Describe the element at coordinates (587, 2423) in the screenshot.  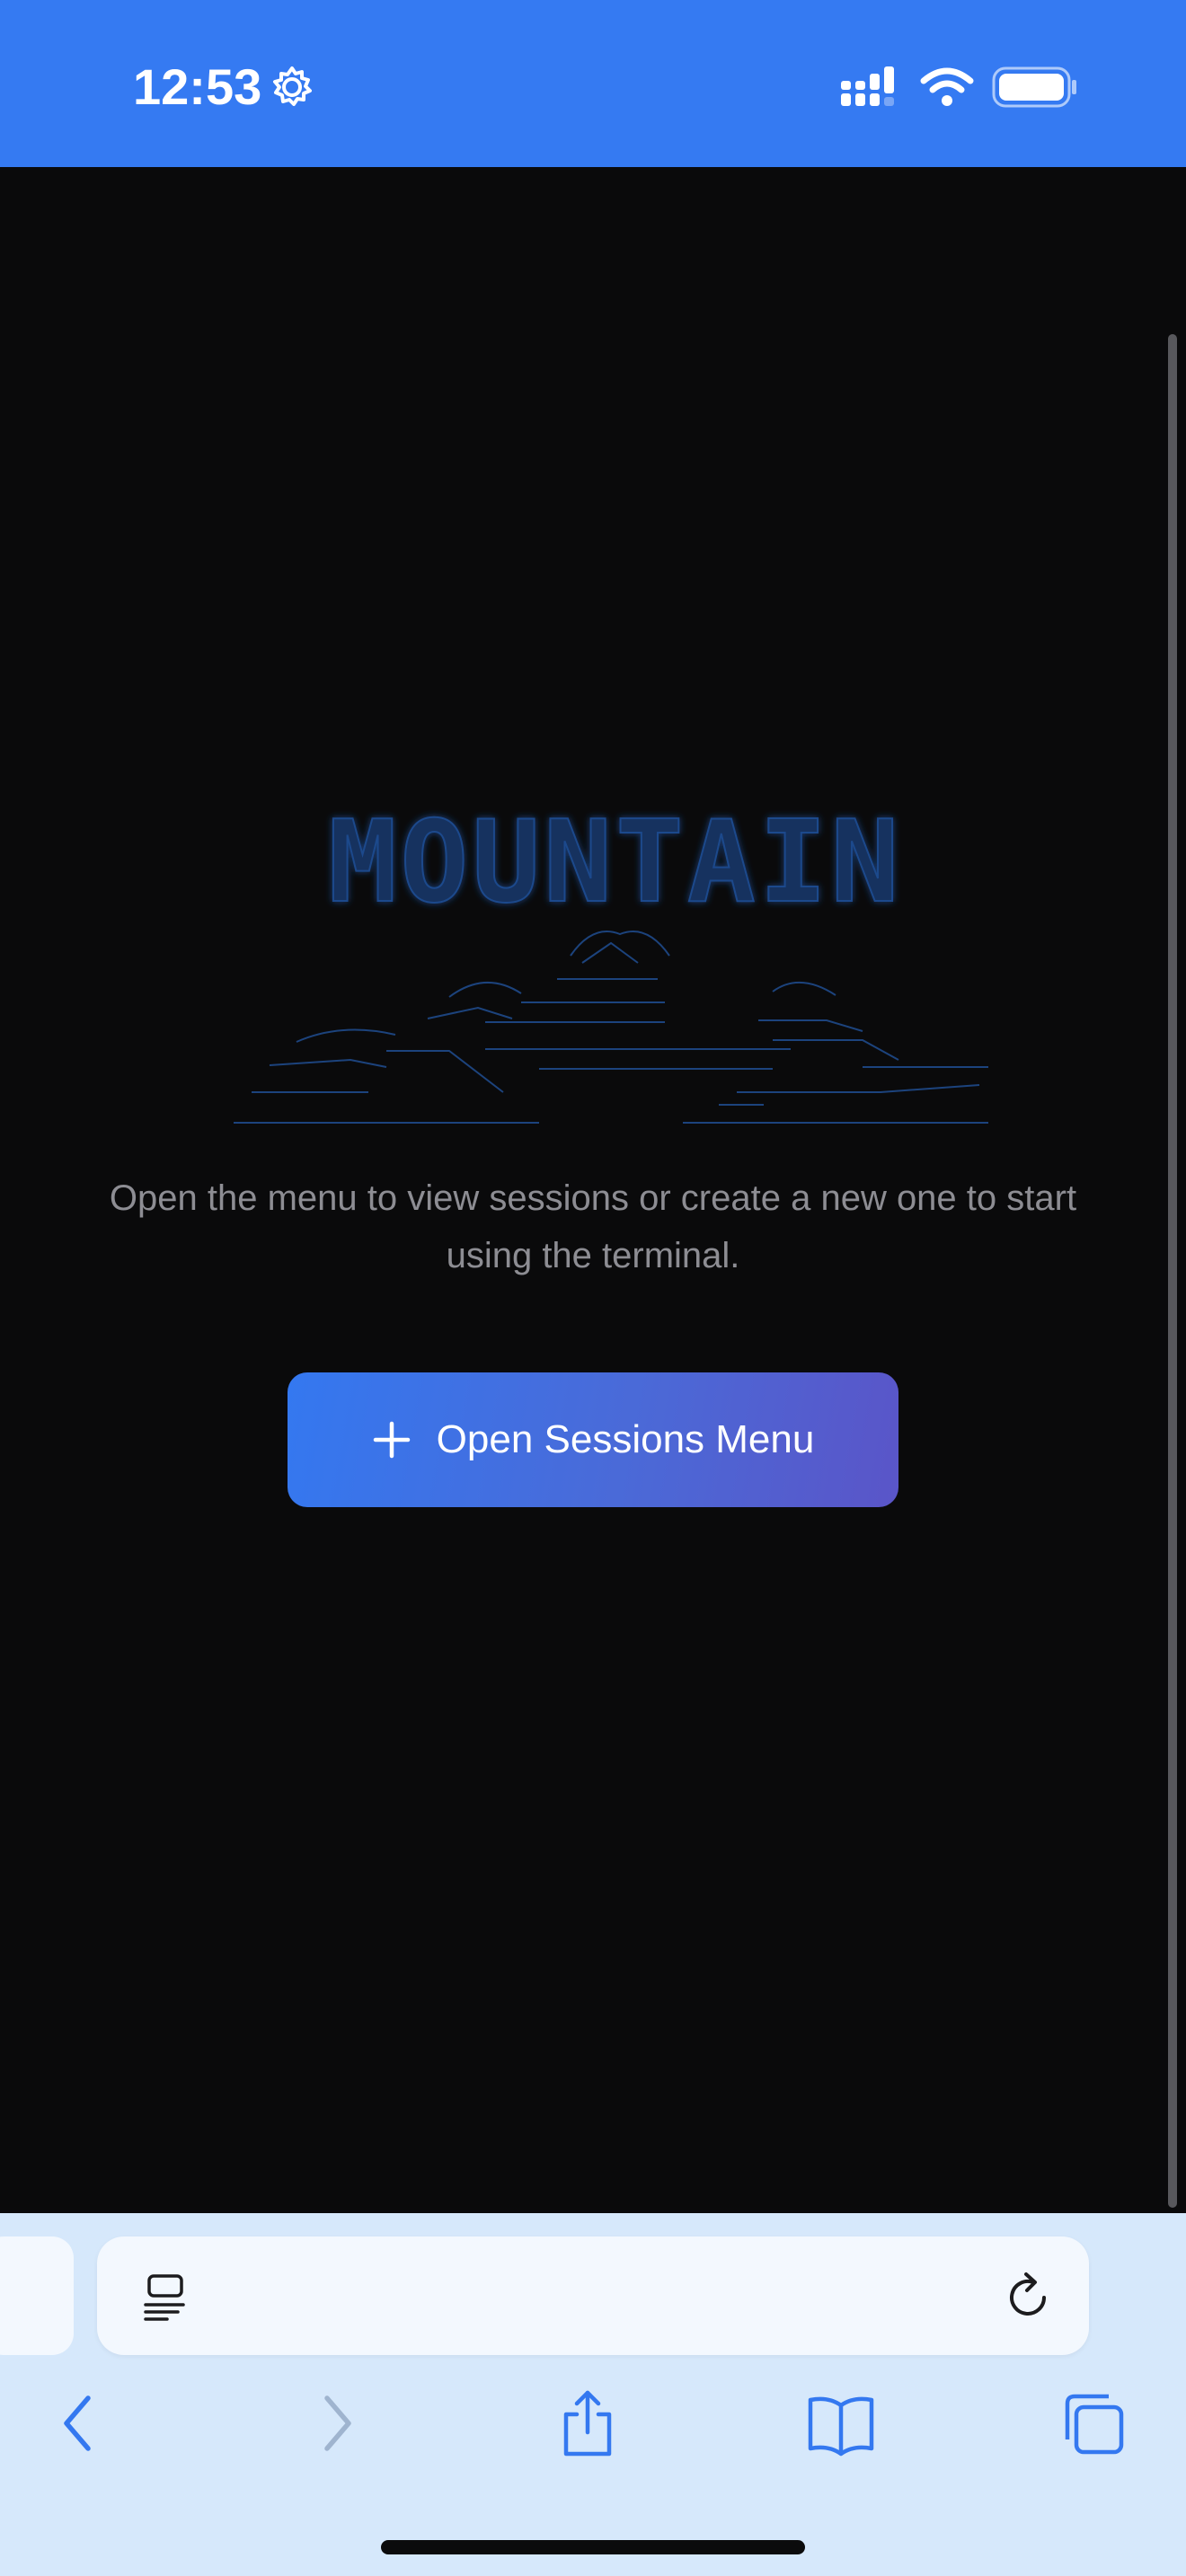
I see `share-icon` at that location.